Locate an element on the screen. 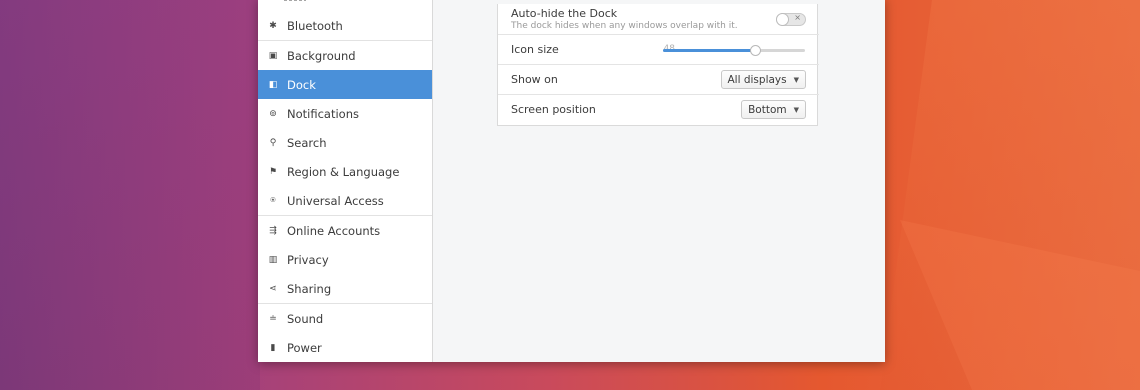 The width and height of the screenshot is (1140, 390). show-on-row: Show on All displays ▼ is located at coordinates (658, 80).